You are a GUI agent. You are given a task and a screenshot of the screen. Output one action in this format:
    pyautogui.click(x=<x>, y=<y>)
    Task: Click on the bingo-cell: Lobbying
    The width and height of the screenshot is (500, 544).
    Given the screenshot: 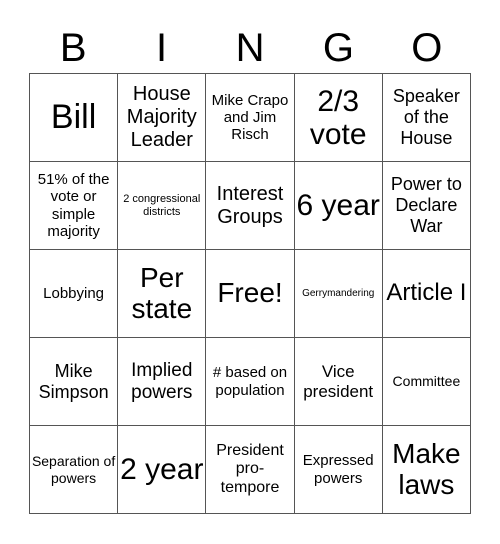 What is the action you would take?
    pyautogui.click(x=74, y=294)
    